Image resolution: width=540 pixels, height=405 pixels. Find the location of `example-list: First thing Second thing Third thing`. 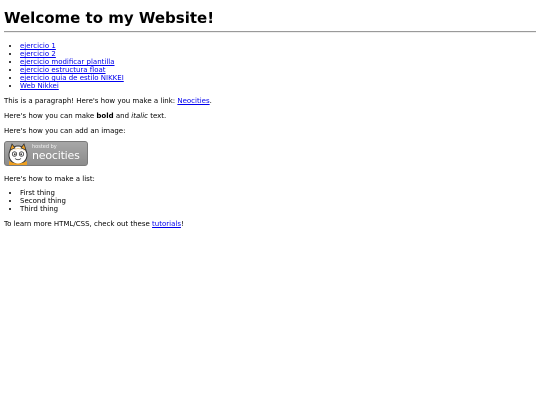

example-list: First thing Second thing Third thing is located at coordinates (35, 201).